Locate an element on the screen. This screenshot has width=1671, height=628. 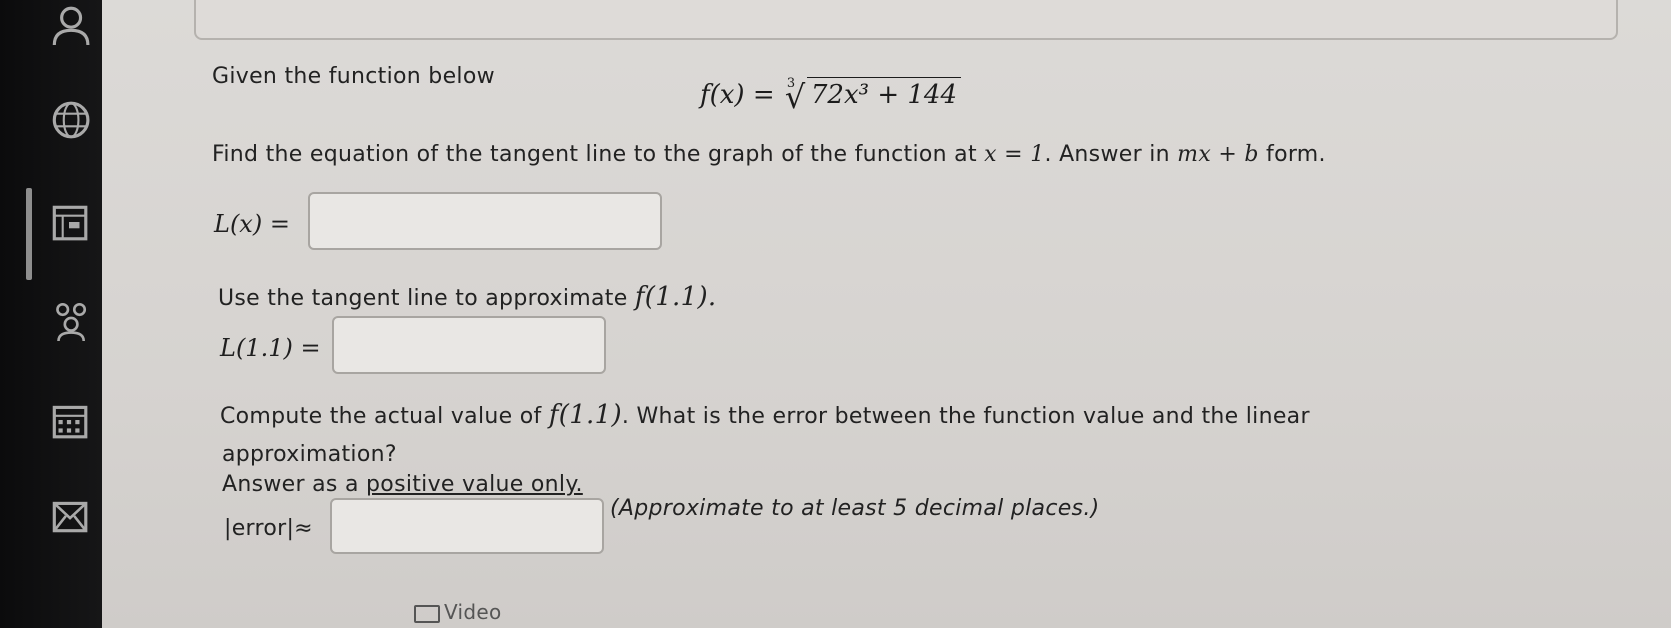
formula-lhs: f(x) = is located at coordinates (741, 95).